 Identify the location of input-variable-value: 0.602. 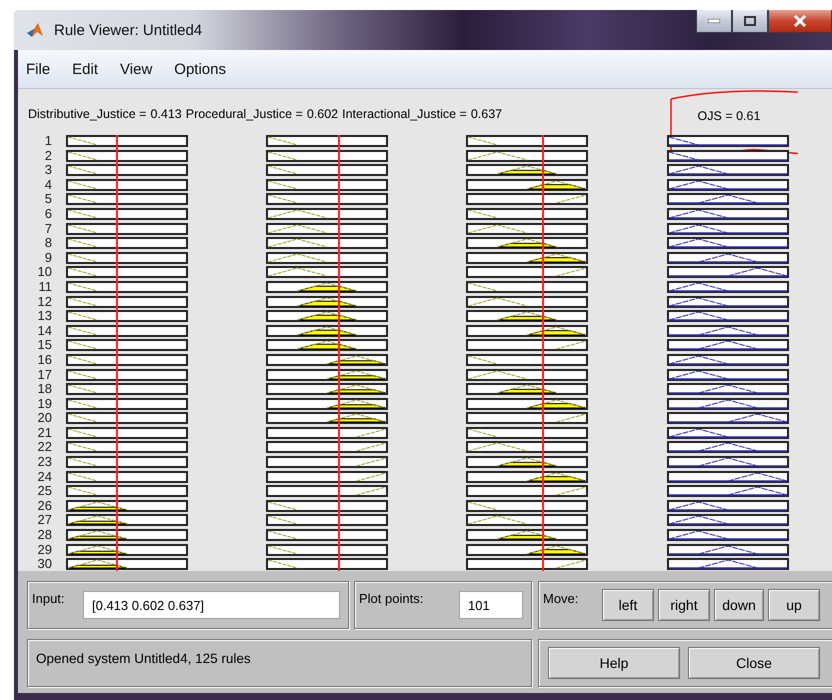
(322, 114).